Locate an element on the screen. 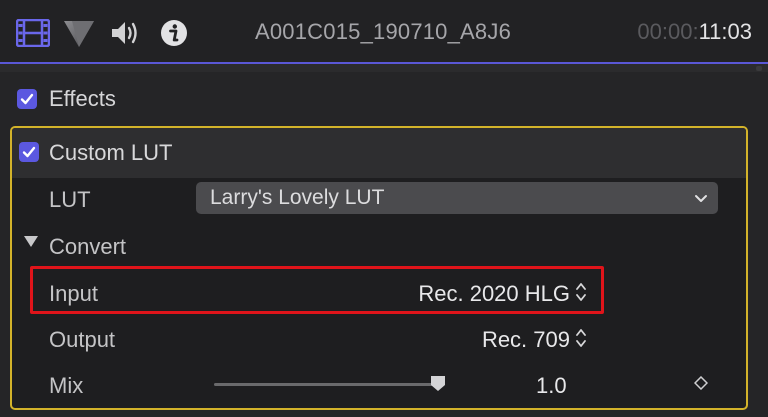  timecode: 00:00:11:03 is located at coordinates (694, 32).